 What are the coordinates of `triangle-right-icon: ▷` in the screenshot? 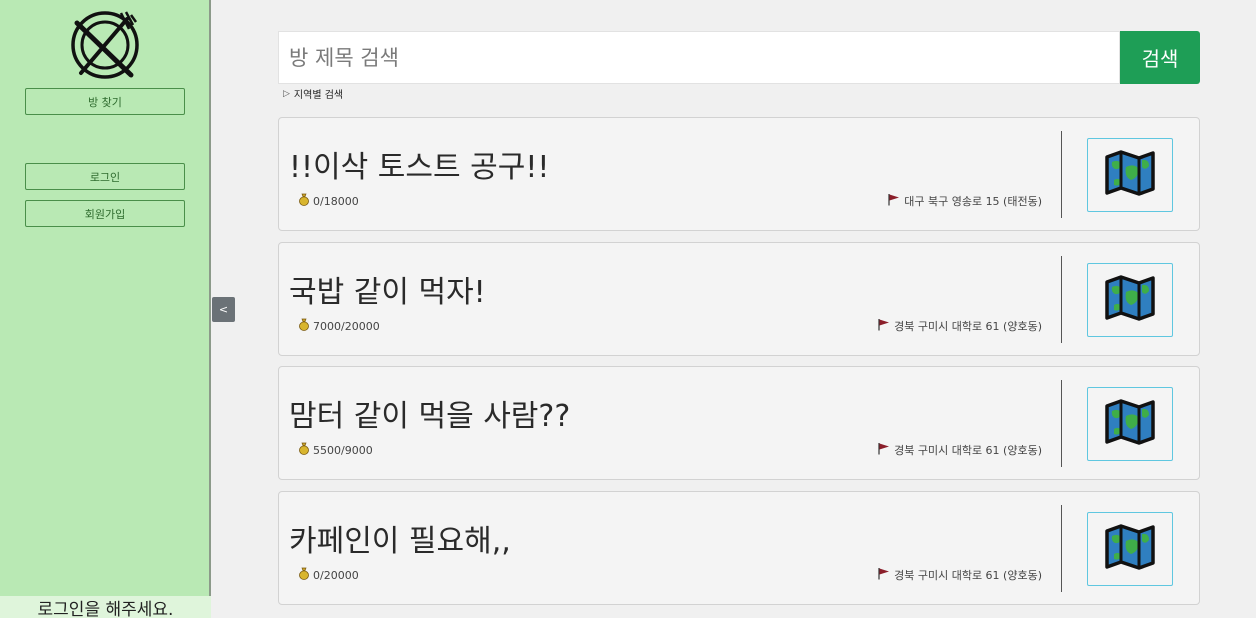 It's located at (286, 93).